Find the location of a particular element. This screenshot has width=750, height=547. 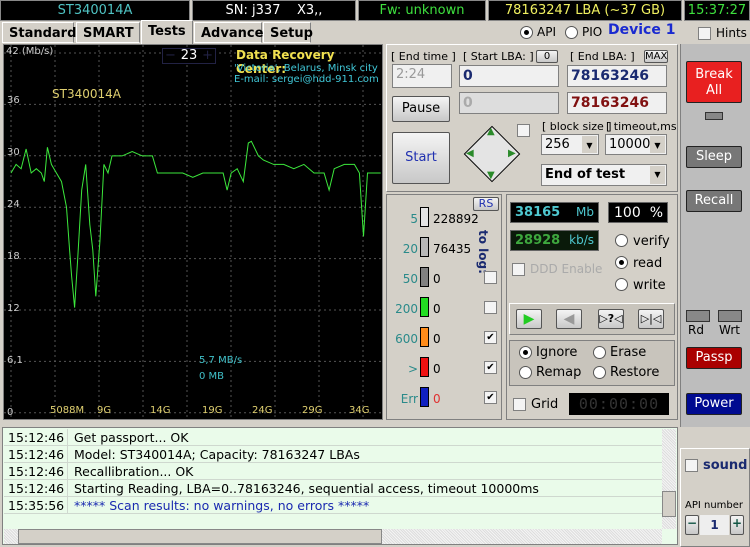

threshold-label: 600 is located at coordinates (406, 339).